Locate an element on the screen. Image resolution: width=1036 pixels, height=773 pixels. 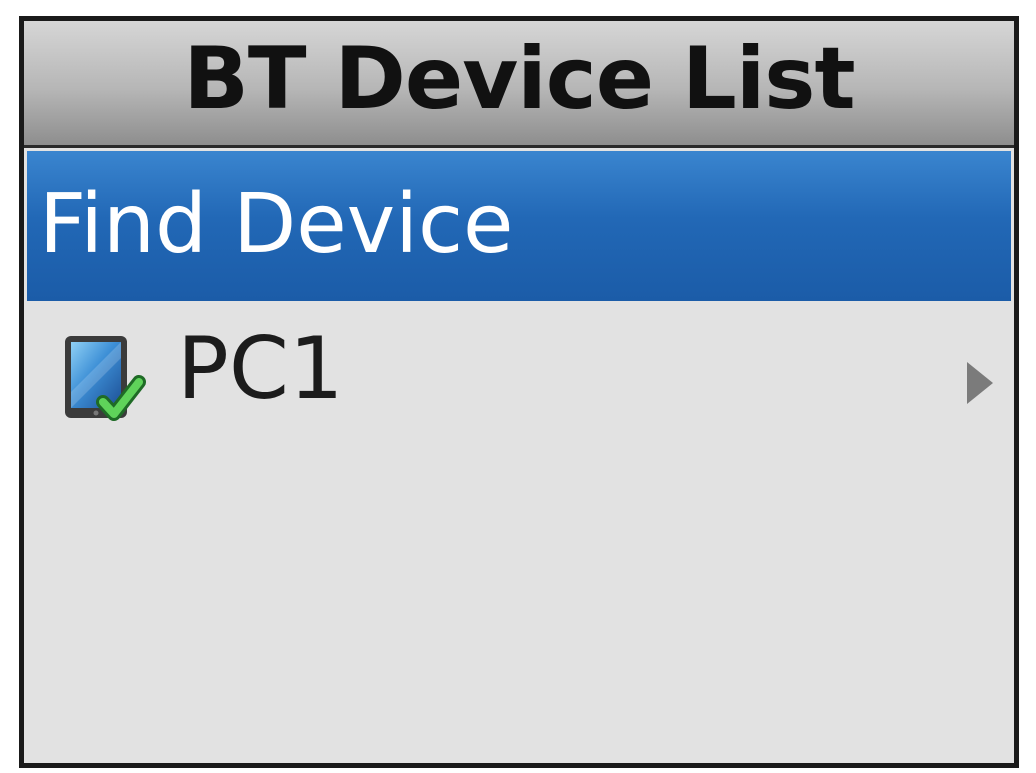
chevron-right-icon is located at coordinates (980, 383).